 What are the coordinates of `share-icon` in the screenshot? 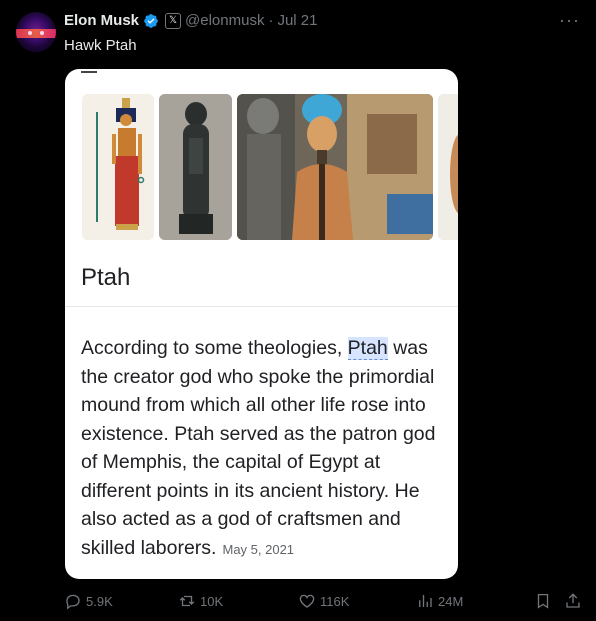 It's located at (573, 600).